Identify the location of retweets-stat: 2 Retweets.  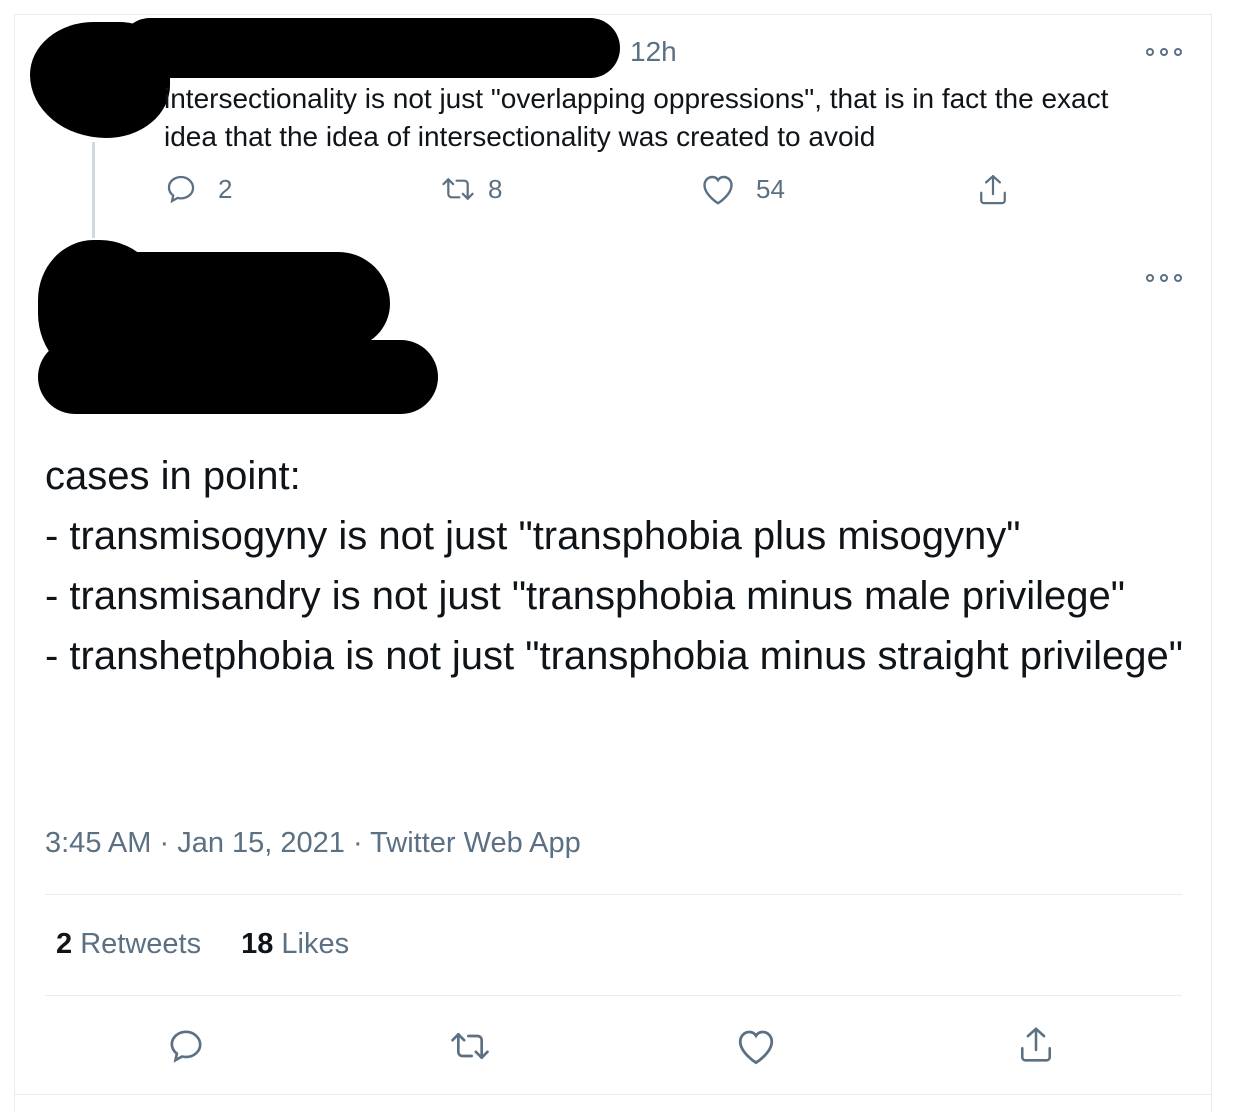
(128, 944).